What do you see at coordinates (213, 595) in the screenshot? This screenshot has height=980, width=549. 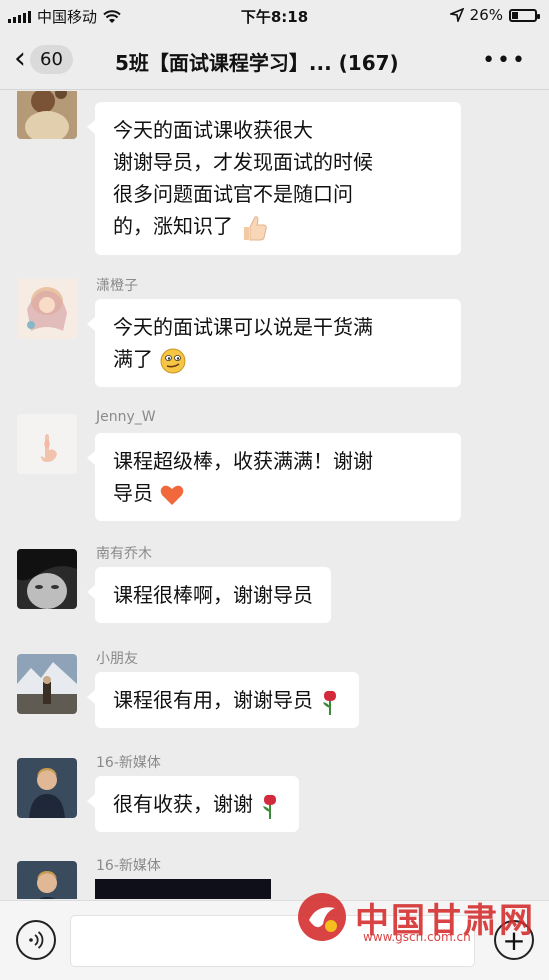 I see `message-line: 课程很棒啊，谢谢导员` at bounding box center [213, 595].